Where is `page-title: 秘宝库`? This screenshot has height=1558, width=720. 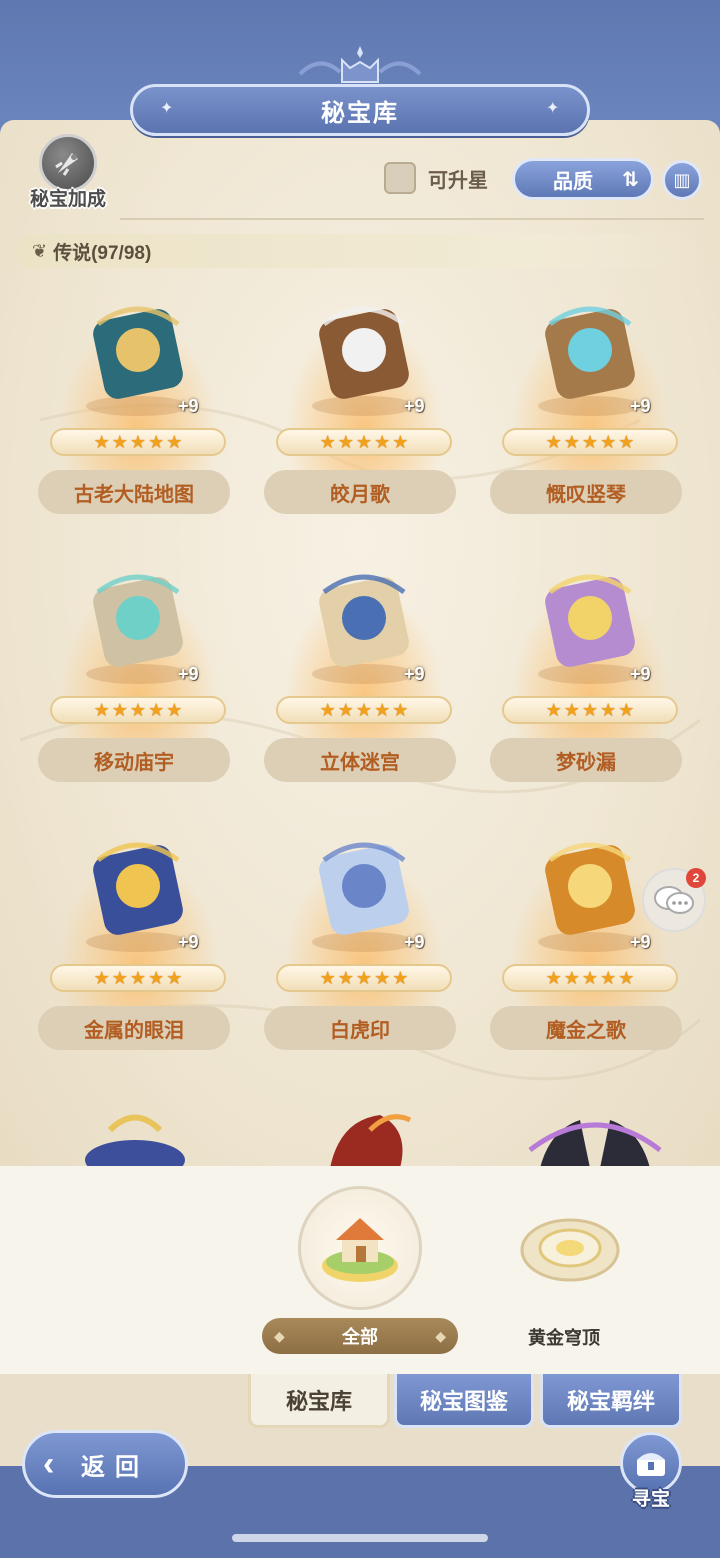 page-title: 秘宝库 is located at coordinates (360, 113).